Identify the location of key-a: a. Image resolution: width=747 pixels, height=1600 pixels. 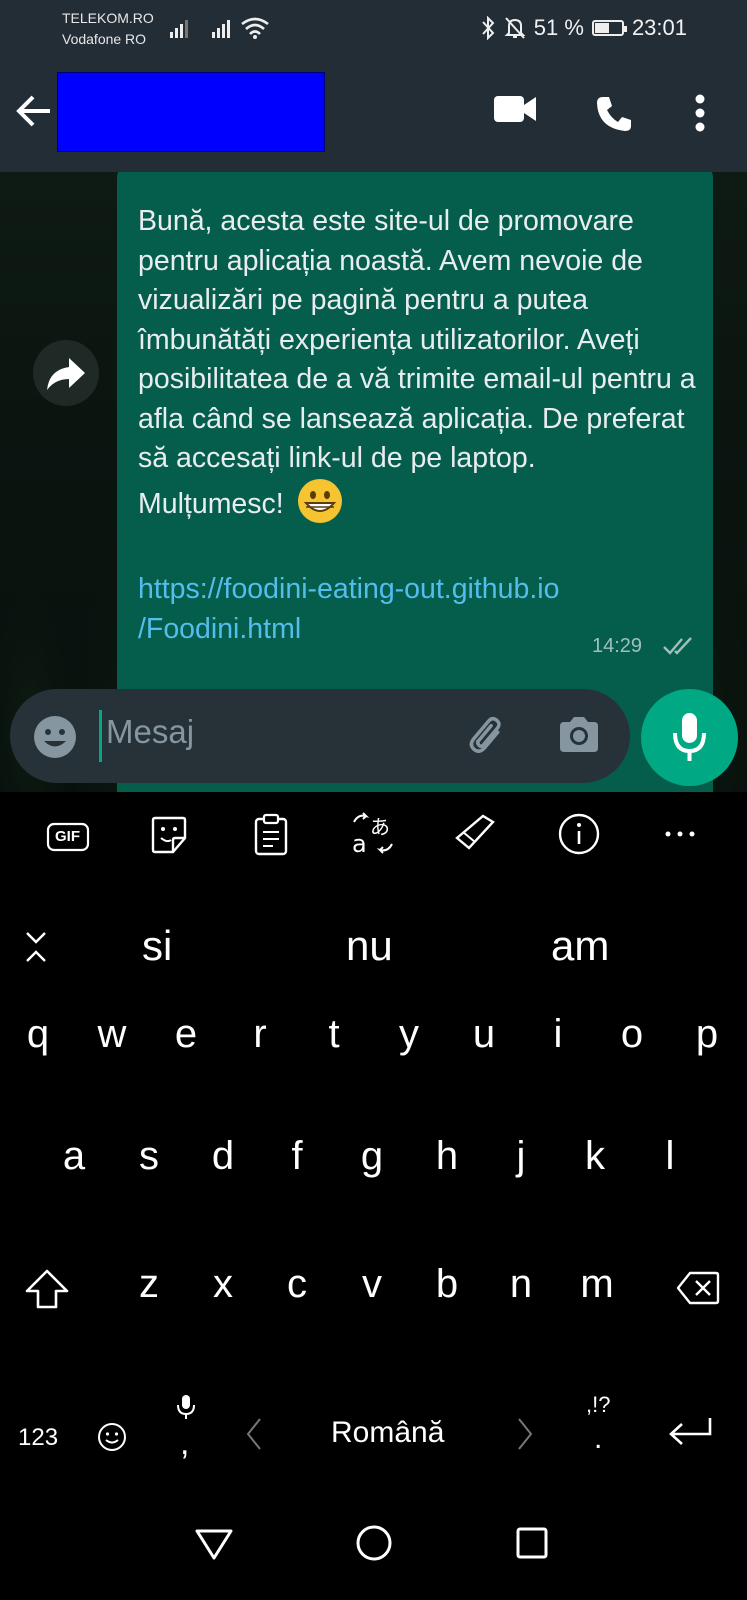
(74, 1156).